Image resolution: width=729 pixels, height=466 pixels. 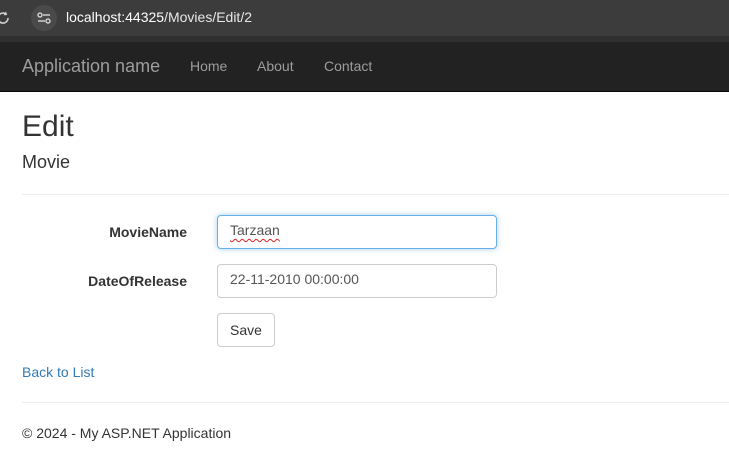 What do you see at coordinates (46, 162) in the screenshot?
I see `page-subtitle: Movie` at bounding box center [46, 162].